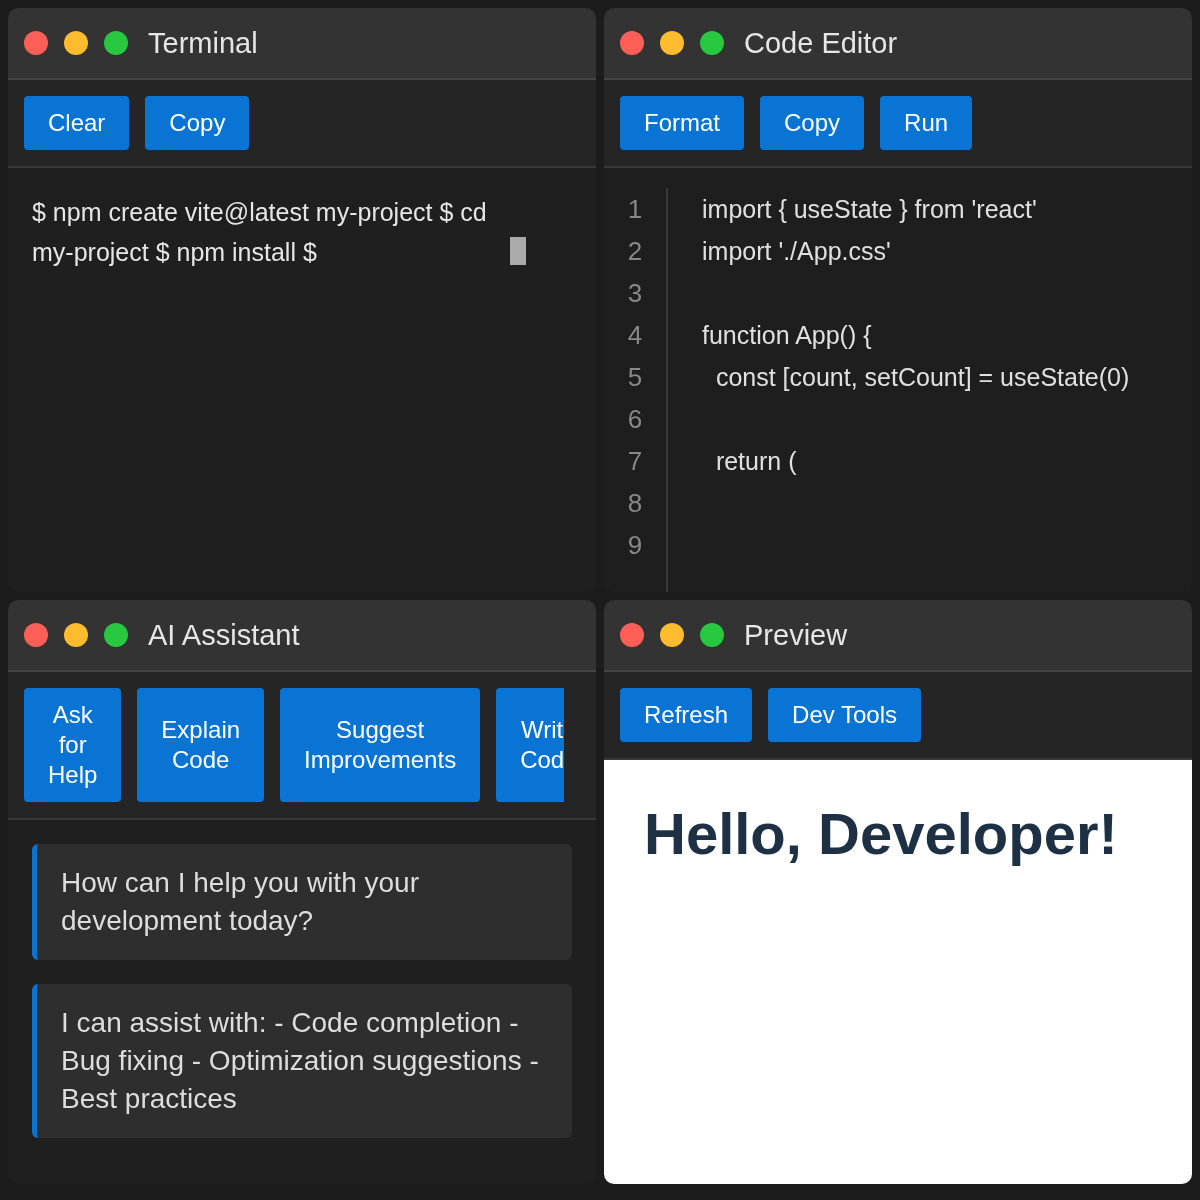 The height and width of the screenshot is (1200, 1200). I want to click on chat-message: I can assist with: - Code completion - Bug fixing - Optimization suggestions - Best practices, so click(302, 1061).